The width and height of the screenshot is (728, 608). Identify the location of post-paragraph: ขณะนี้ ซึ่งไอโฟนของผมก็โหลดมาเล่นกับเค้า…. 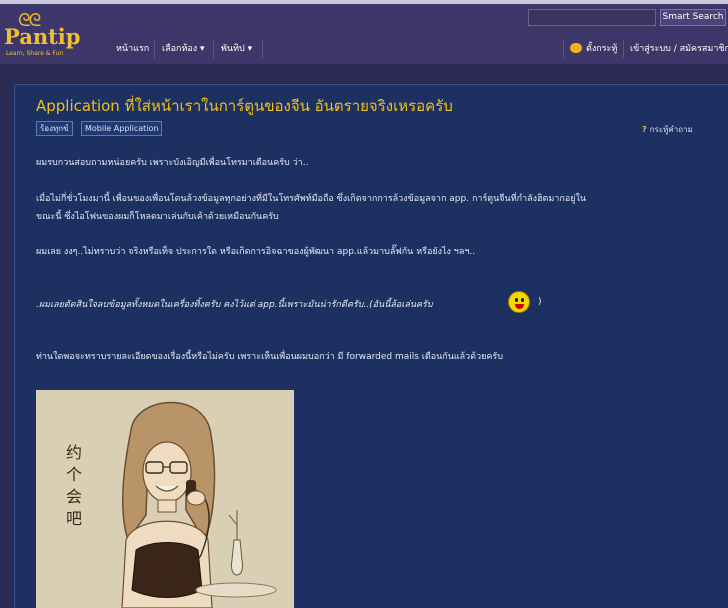
(157, 217).